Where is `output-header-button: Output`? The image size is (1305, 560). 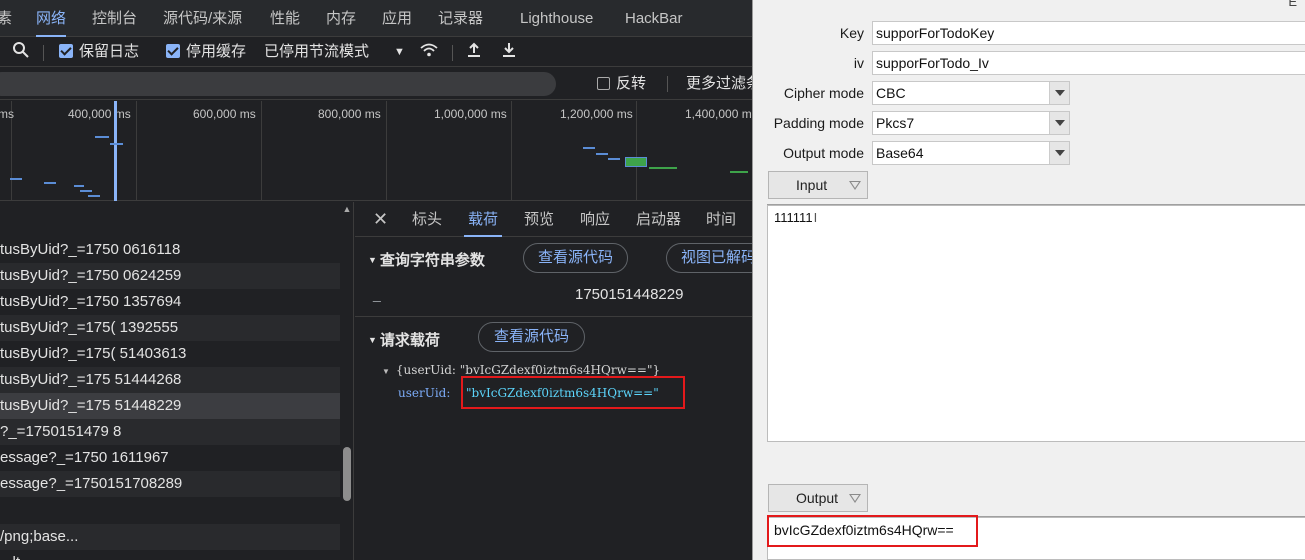
output-header-button: Output is located at coordinates (818, 498).